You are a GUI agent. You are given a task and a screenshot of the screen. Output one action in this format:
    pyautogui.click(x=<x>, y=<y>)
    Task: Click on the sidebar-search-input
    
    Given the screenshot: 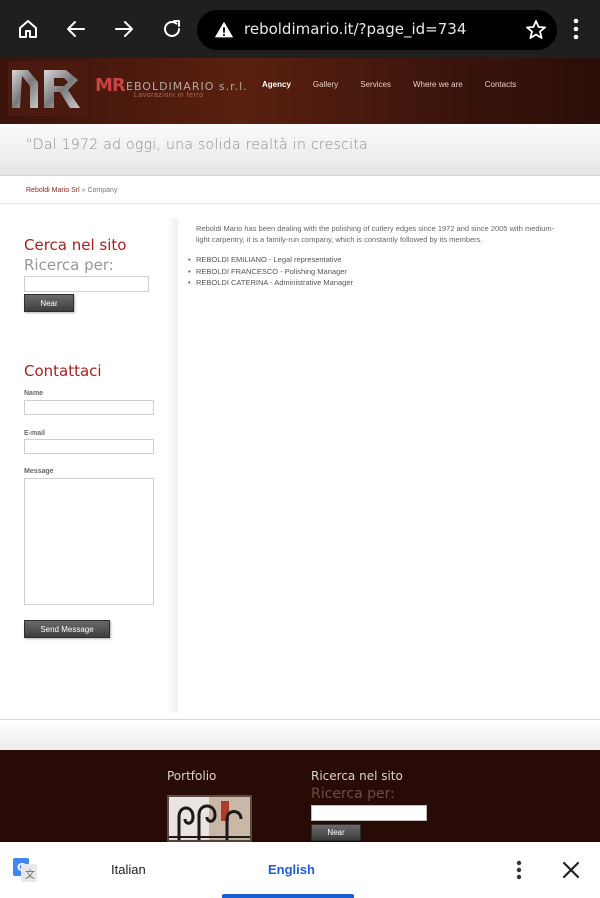 What is the action you would take?
    pyautogui.click(x=86, y=284)
    